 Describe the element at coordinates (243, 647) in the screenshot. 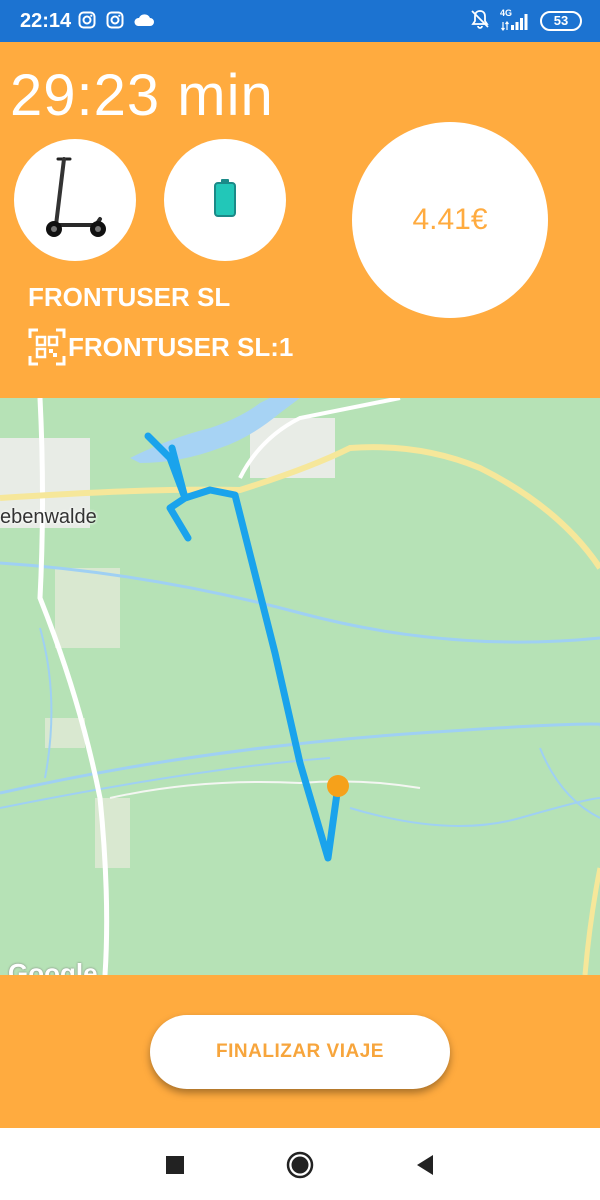

I see `trip-route` at that location.